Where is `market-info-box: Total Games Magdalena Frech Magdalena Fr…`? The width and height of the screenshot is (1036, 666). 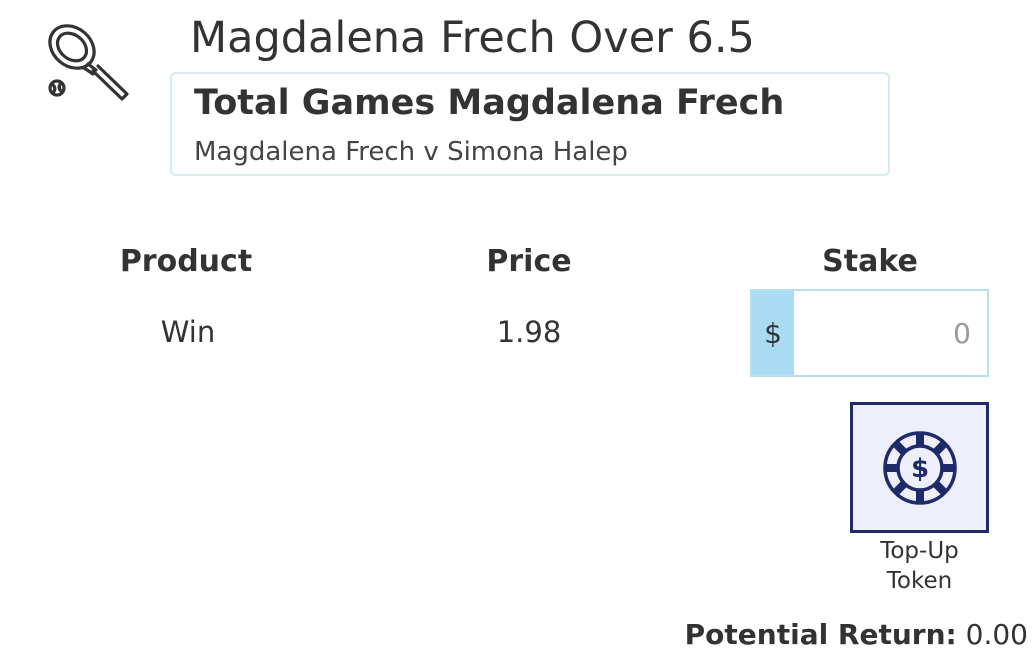
market-info-box: Total Games Magdalena Frech Magdalena Fr… is located at coordinates (530, 124).